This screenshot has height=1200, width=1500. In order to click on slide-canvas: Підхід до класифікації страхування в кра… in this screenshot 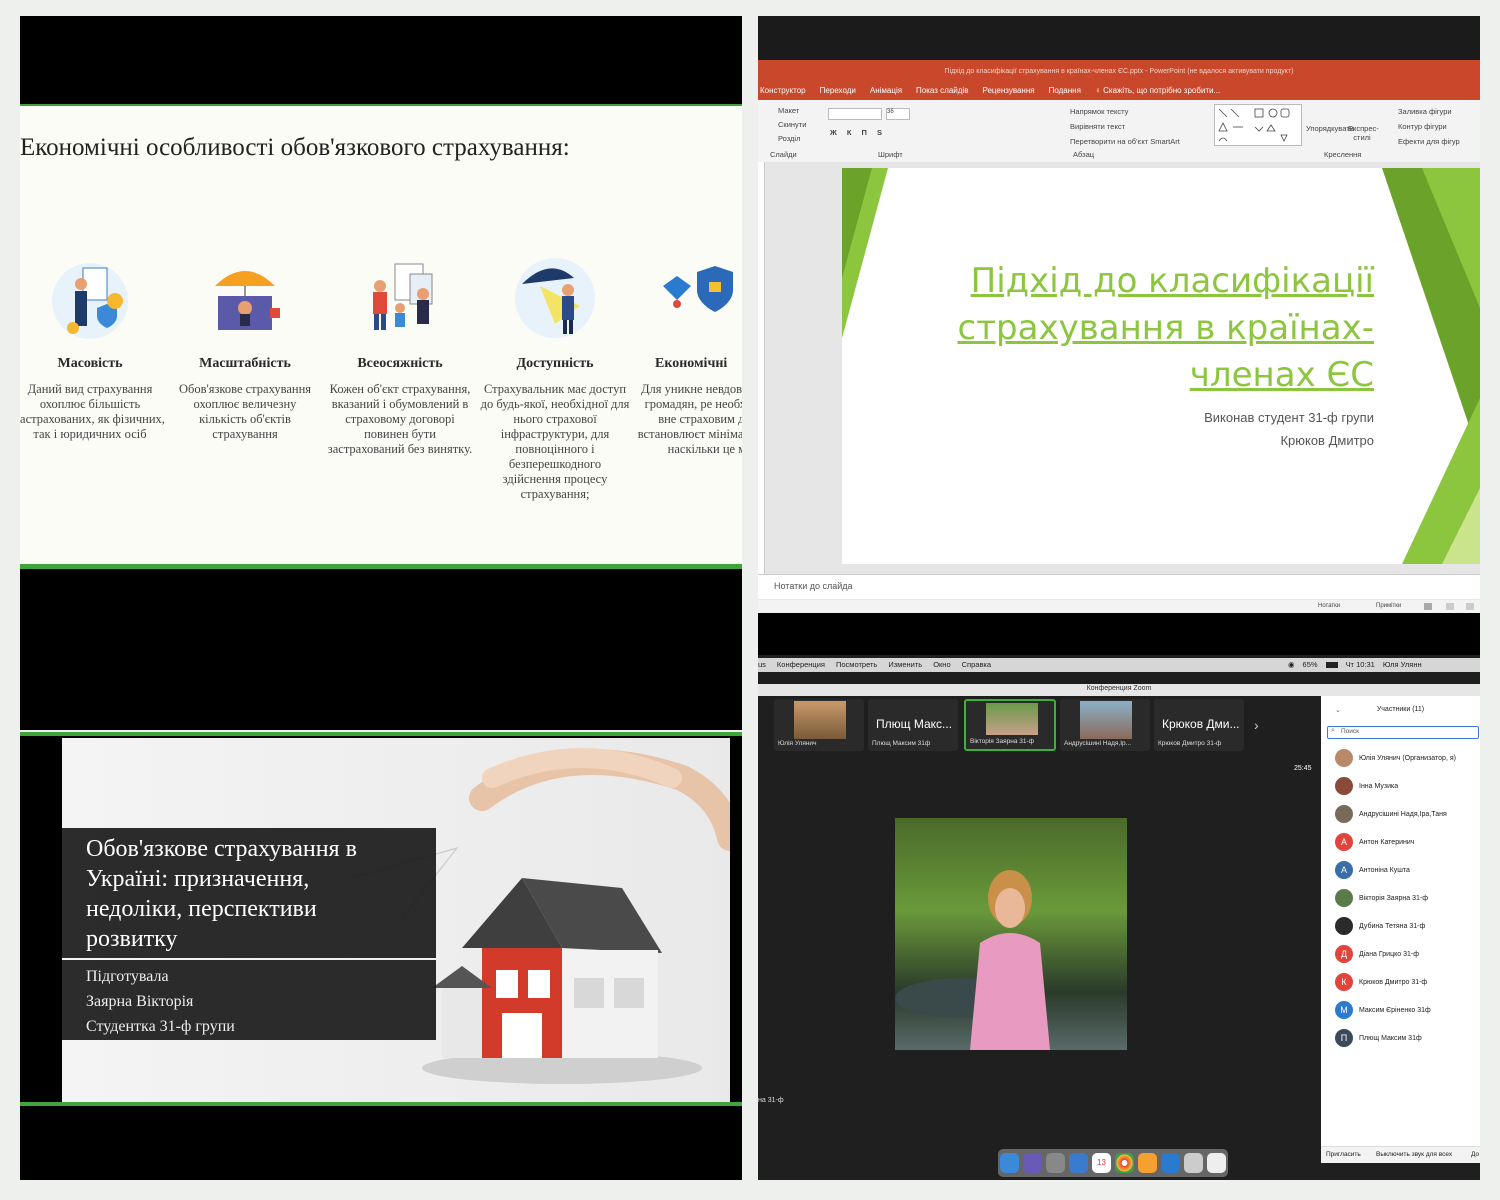, I will do `click(1161, 366)`.